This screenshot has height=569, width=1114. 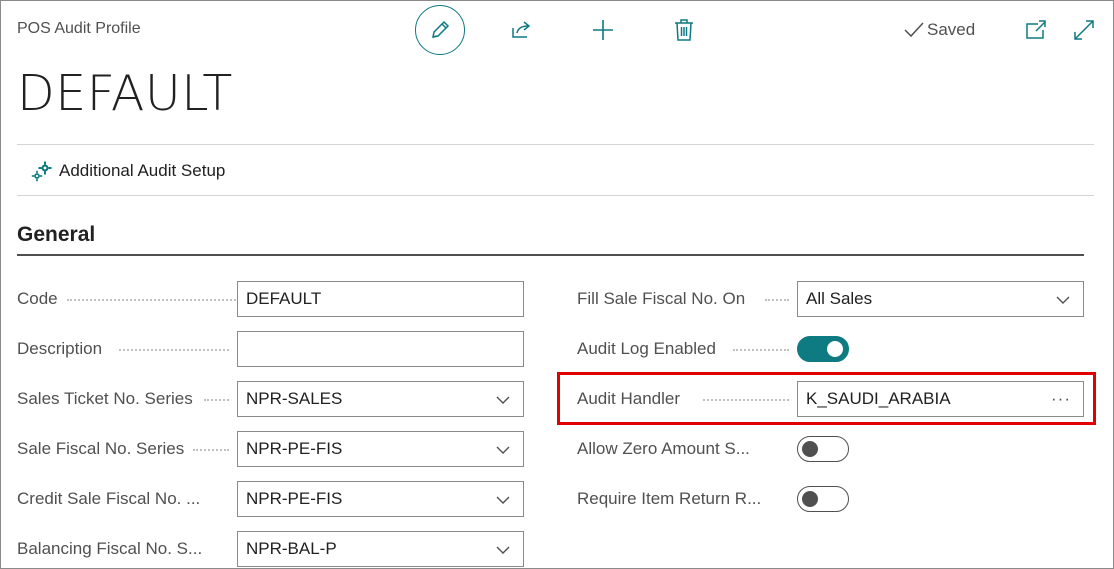 I want to click on trash-icon, so click(x=684, y=30).